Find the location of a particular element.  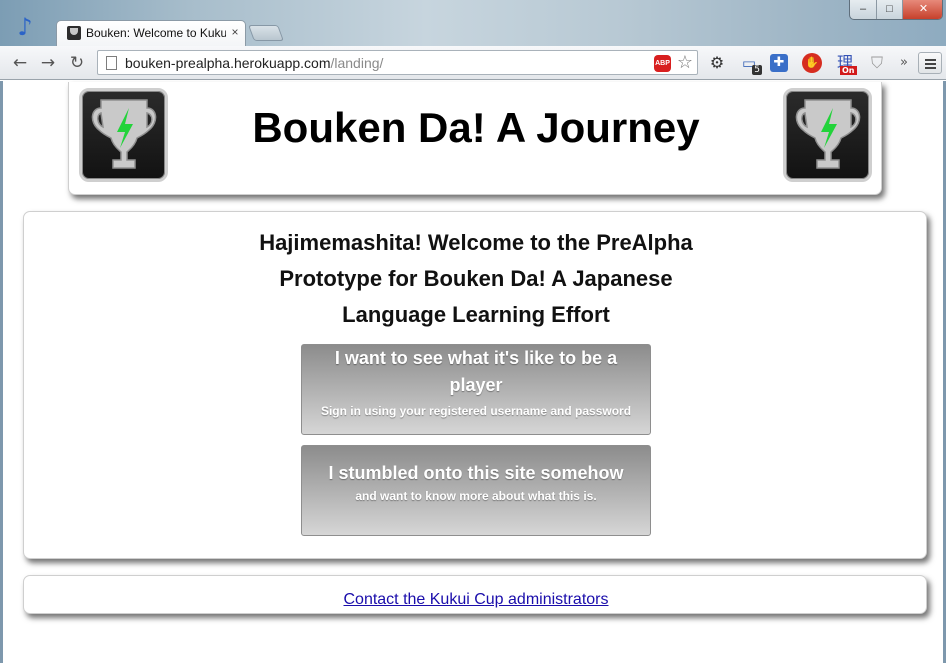

star-icon: ☆ is located at coordinates (685, 62).